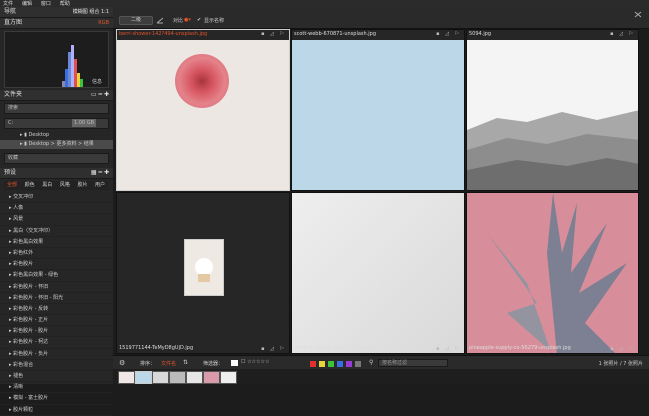  I want to click on preset-tab-all: 全部, so click(12, 185).